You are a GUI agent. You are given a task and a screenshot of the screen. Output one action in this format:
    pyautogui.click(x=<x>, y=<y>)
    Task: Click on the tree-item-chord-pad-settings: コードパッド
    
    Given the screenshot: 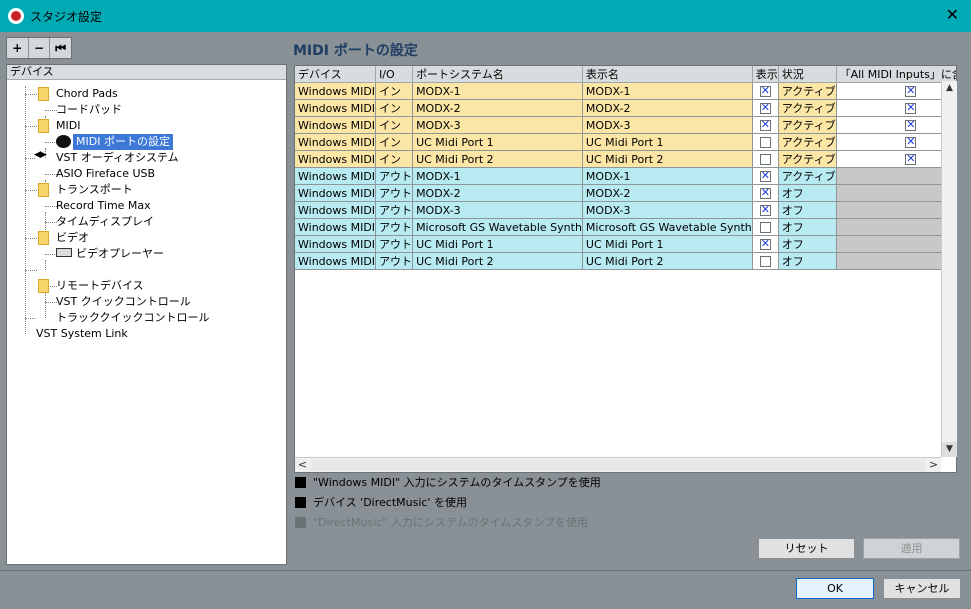 What is the action you would take?
    pyautogui.click(x=89, y=110)
    